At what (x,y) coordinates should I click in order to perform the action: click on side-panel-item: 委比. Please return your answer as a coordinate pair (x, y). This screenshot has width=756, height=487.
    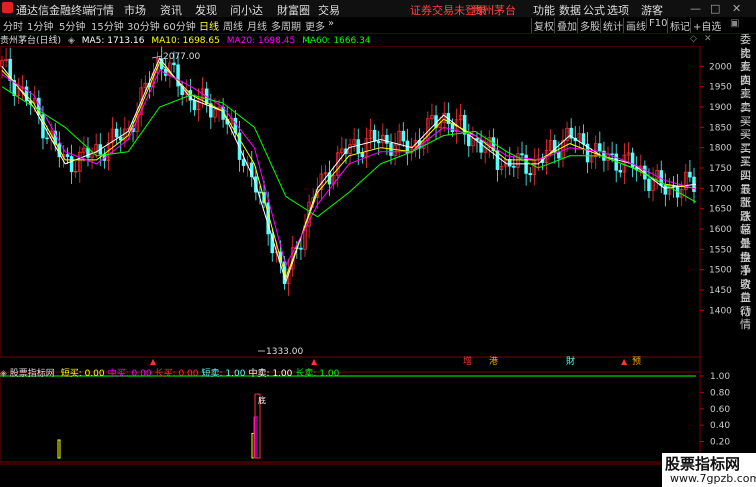
    Looking at the image, I should click on (745, 46).